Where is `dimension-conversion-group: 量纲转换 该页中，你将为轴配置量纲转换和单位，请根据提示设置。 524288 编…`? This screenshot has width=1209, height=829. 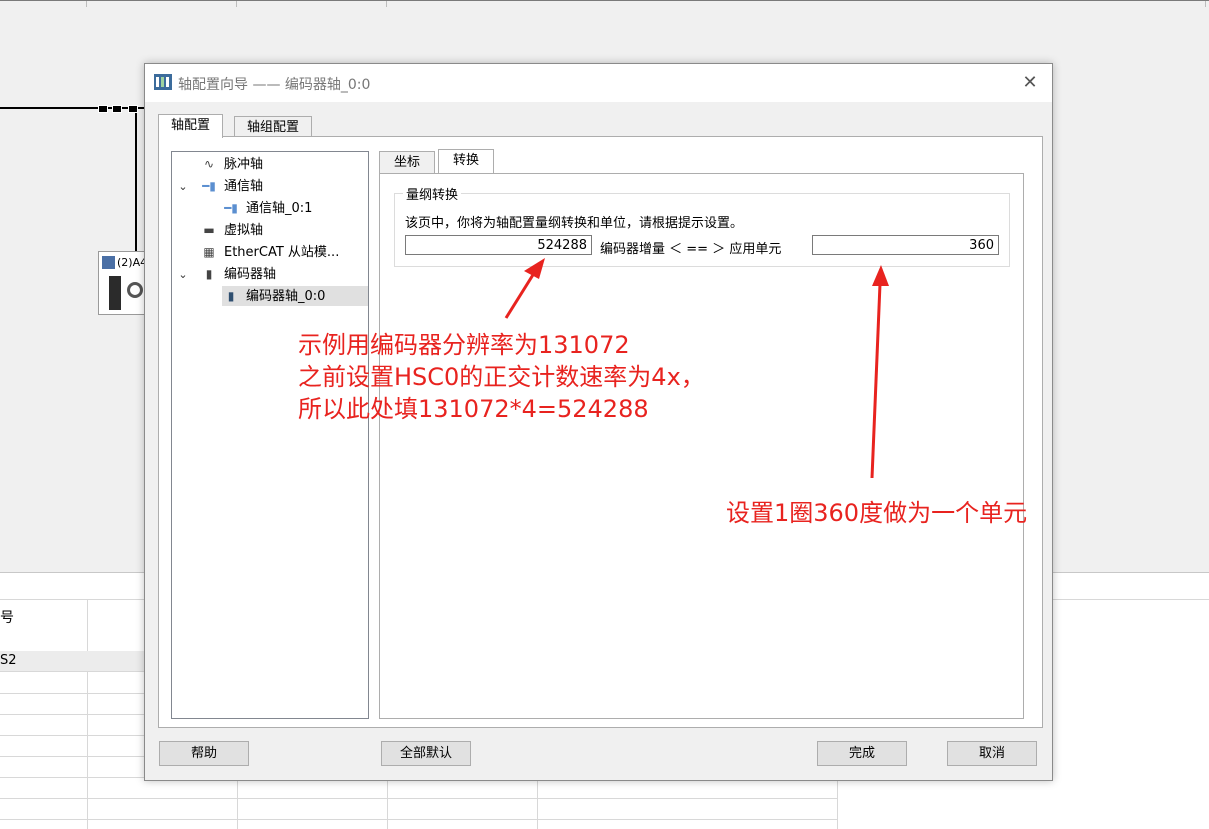
dimension-conversion-group: 量纲转换 该页中，你将为轴配置量纲转换和单位，请根据提示设置。 524288 编… is located at coordinates (702, 225).